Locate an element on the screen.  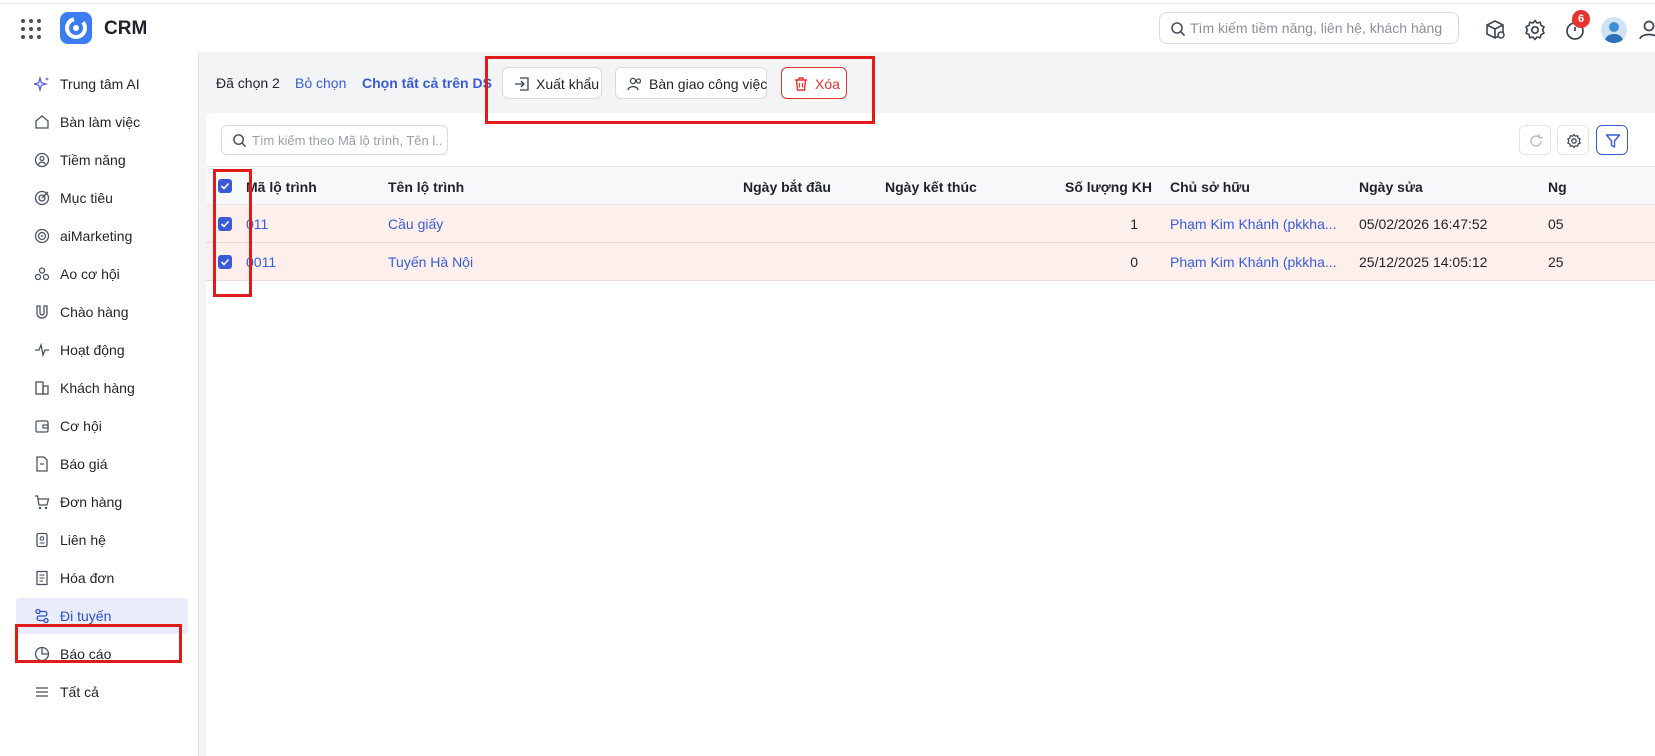
column-route-code: Mã lộ trình is located at coordinates (281, 187).